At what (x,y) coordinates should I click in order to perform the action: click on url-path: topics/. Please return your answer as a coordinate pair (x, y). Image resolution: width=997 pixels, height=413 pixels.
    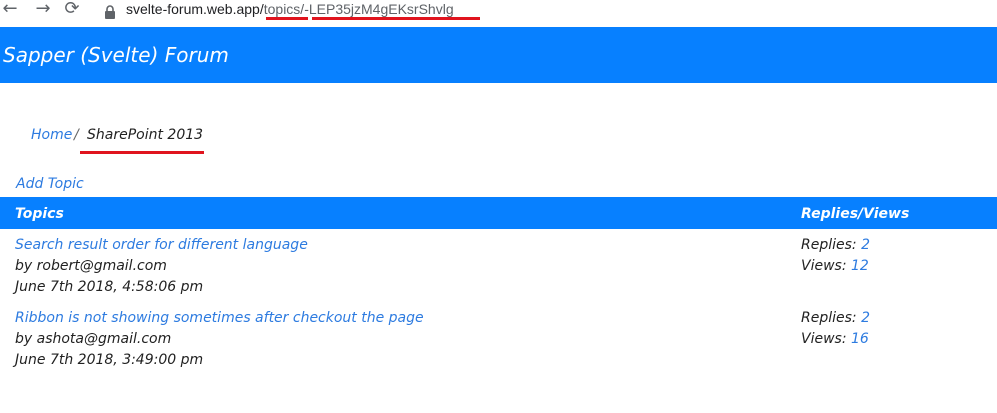
    Looking at the image, I should click on (284, 9).